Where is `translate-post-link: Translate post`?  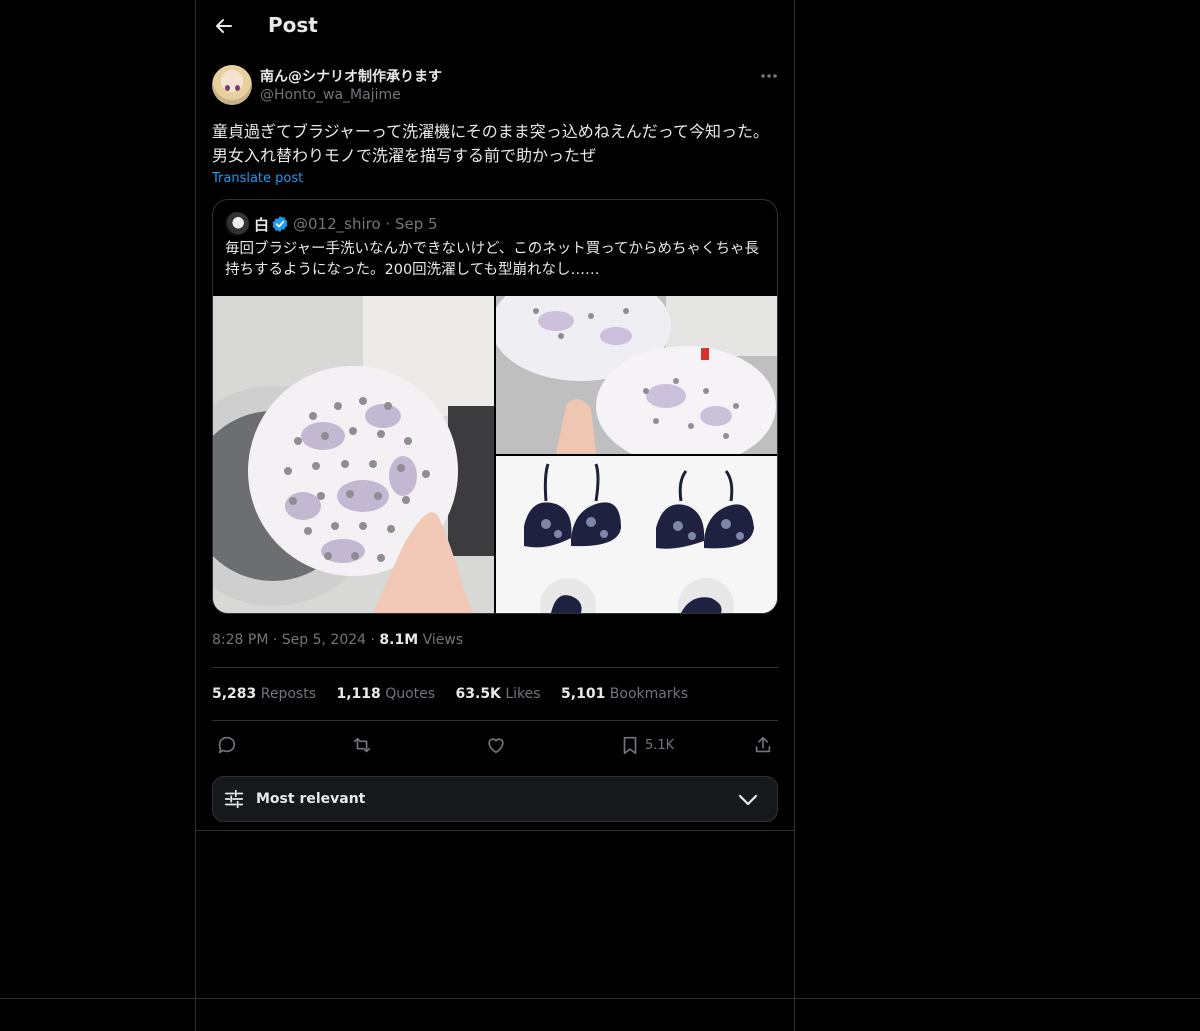 translate-post-link: Translate post is located at coordinates (257, 178).